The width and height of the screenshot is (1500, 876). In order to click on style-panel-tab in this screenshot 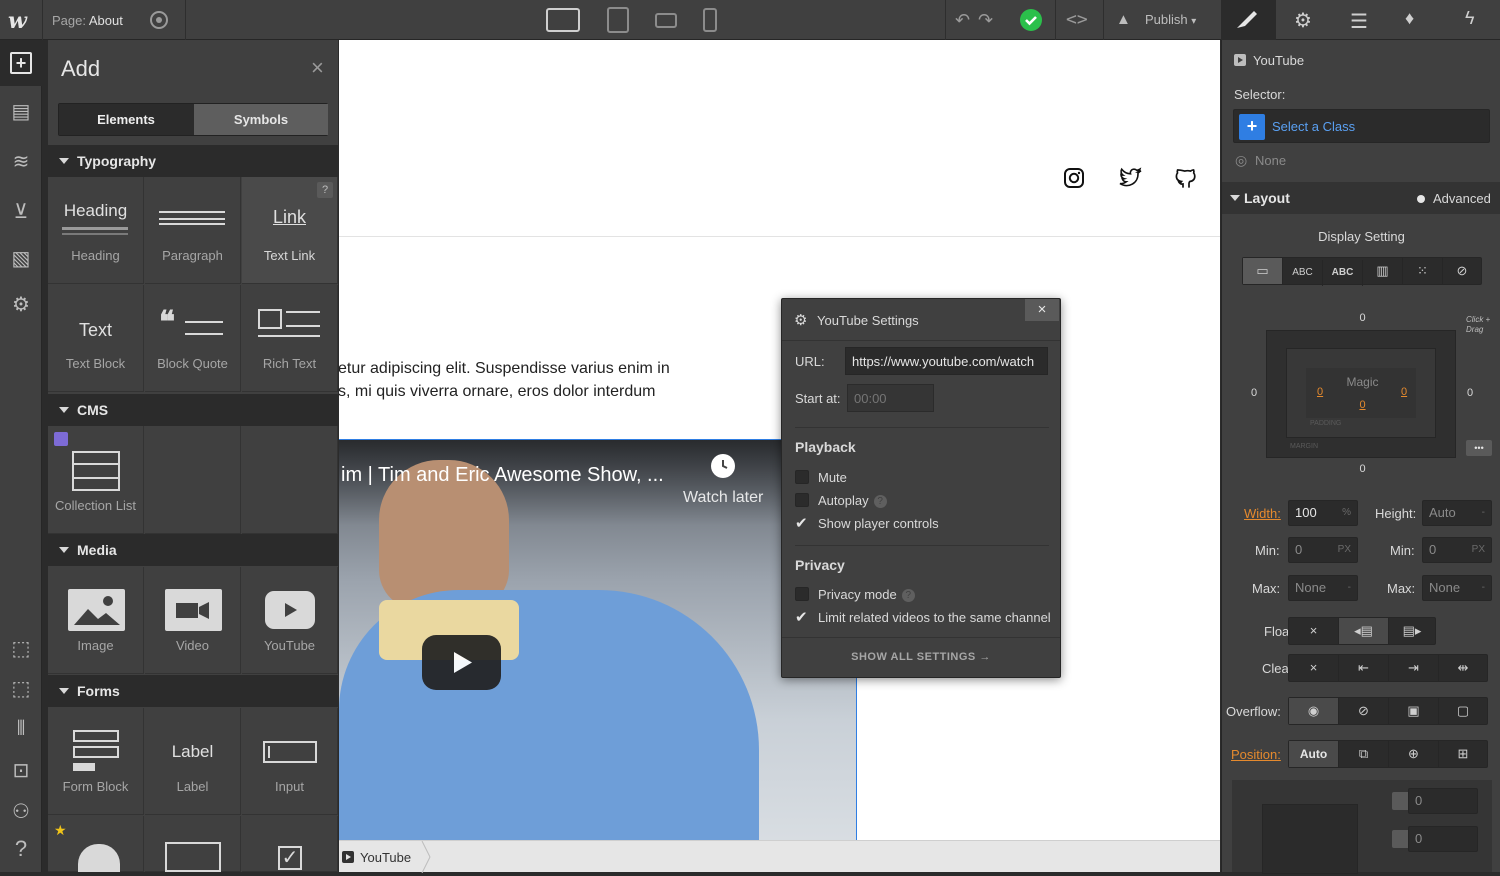, I will do `click(1248, 20)`.